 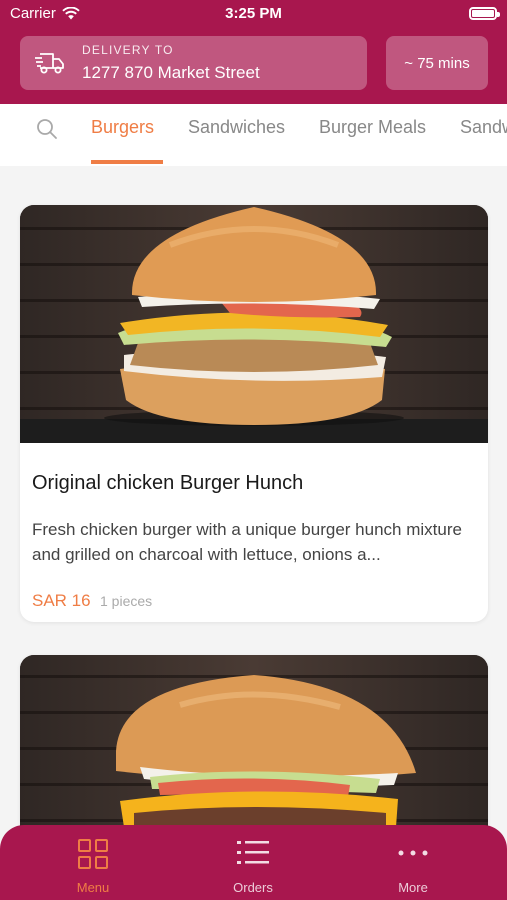 What do you see at coordinates (93, 854) in the screenshot?
I see `grid-icon` at bounding box center [93, 854].